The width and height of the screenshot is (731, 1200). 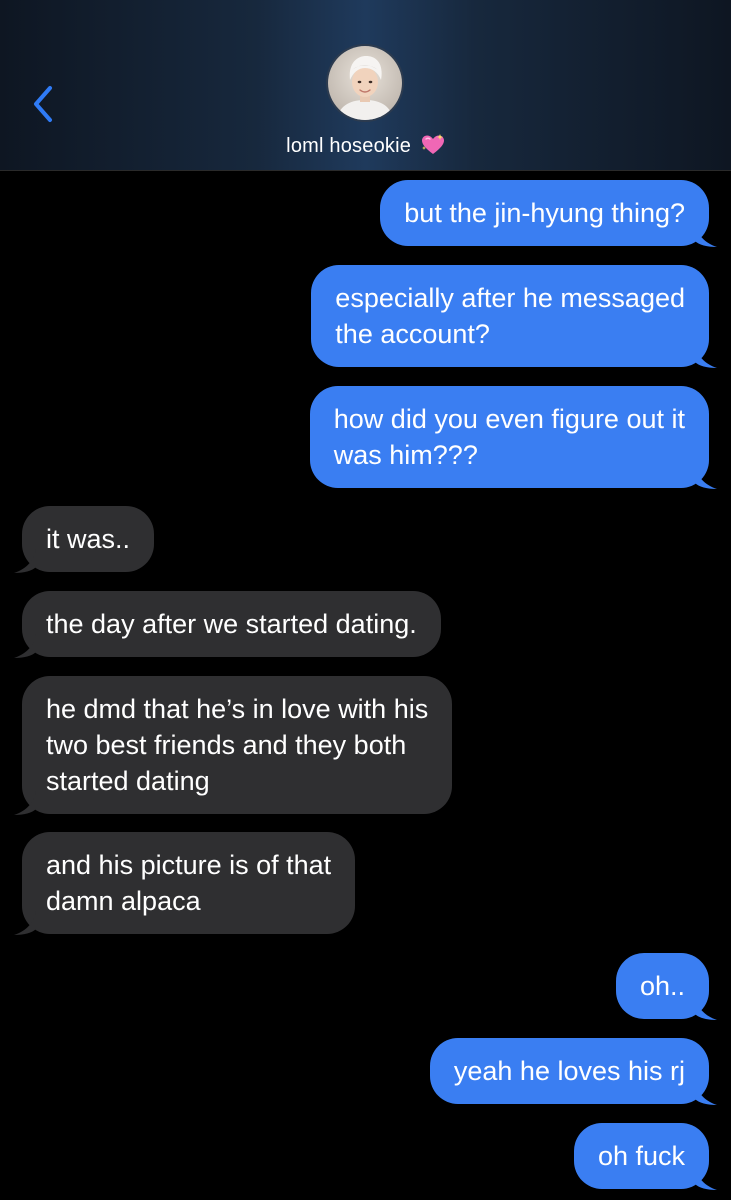 I want to click on received-message-bubble: it was.., so click(x=84, y=539).